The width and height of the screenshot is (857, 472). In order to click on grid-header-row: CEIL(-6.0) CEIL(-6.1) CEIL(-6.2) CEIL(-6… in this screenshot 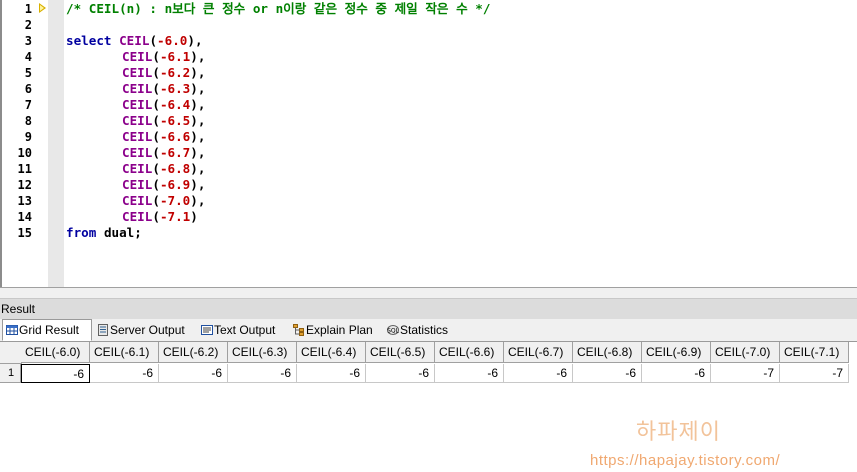, I will do `click(428, 353)`.